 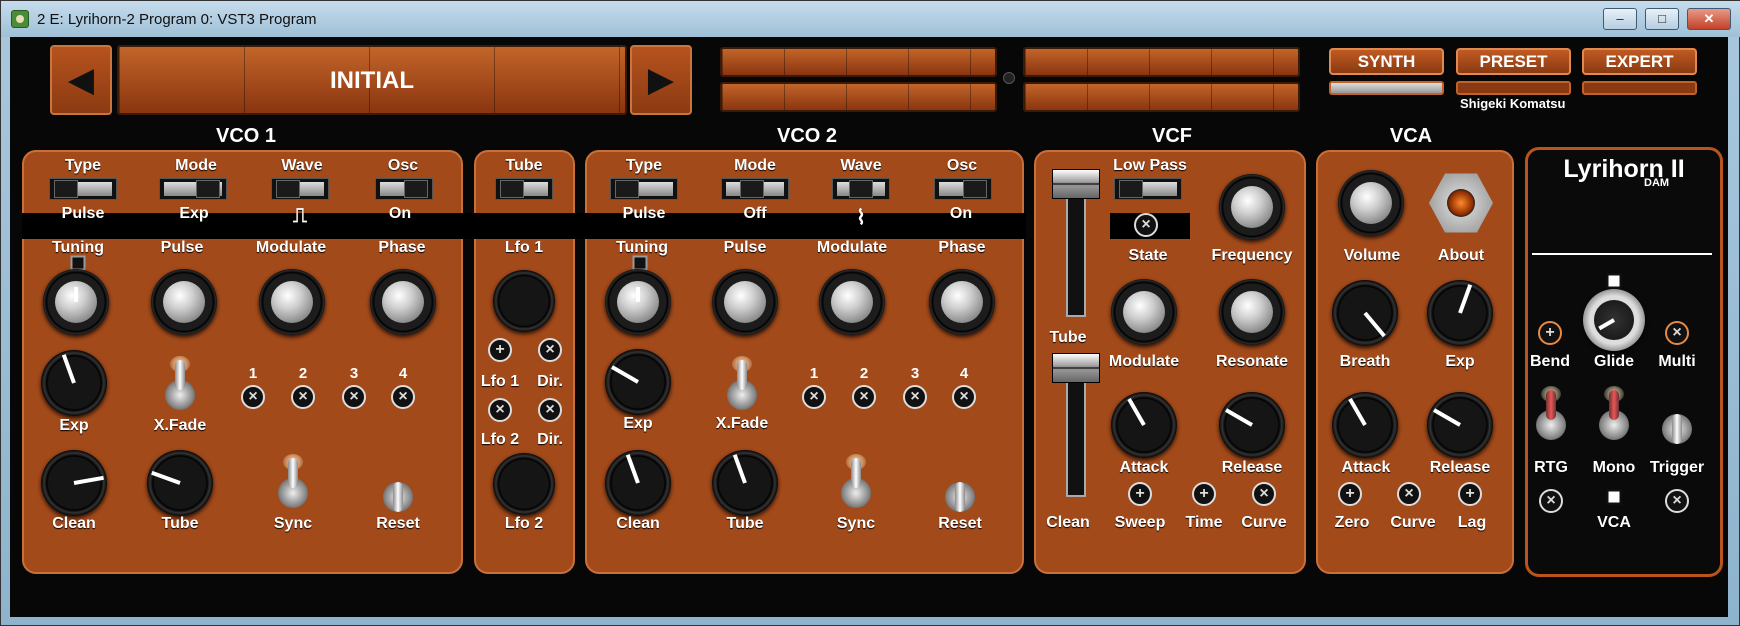 I want to click on vca-attack-knob, so click(x=1365, y=425).